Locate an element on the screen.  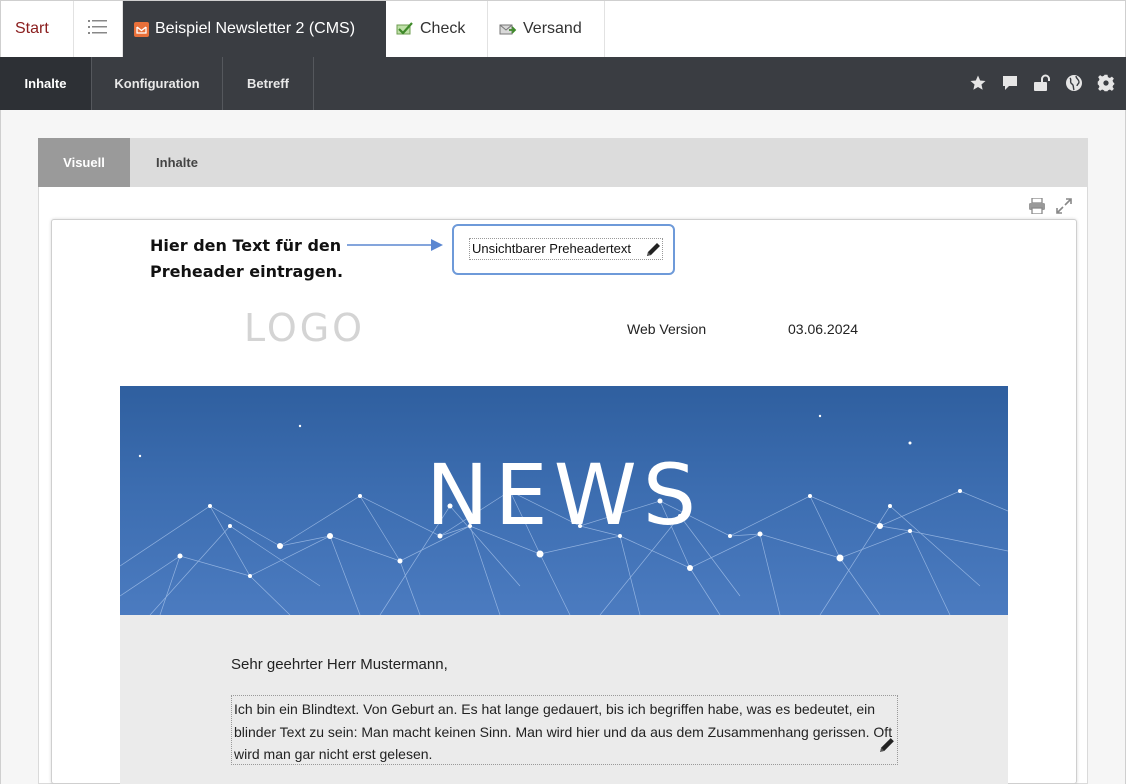
email-date: 03.06.2024 is located at coordinates (823, 329).